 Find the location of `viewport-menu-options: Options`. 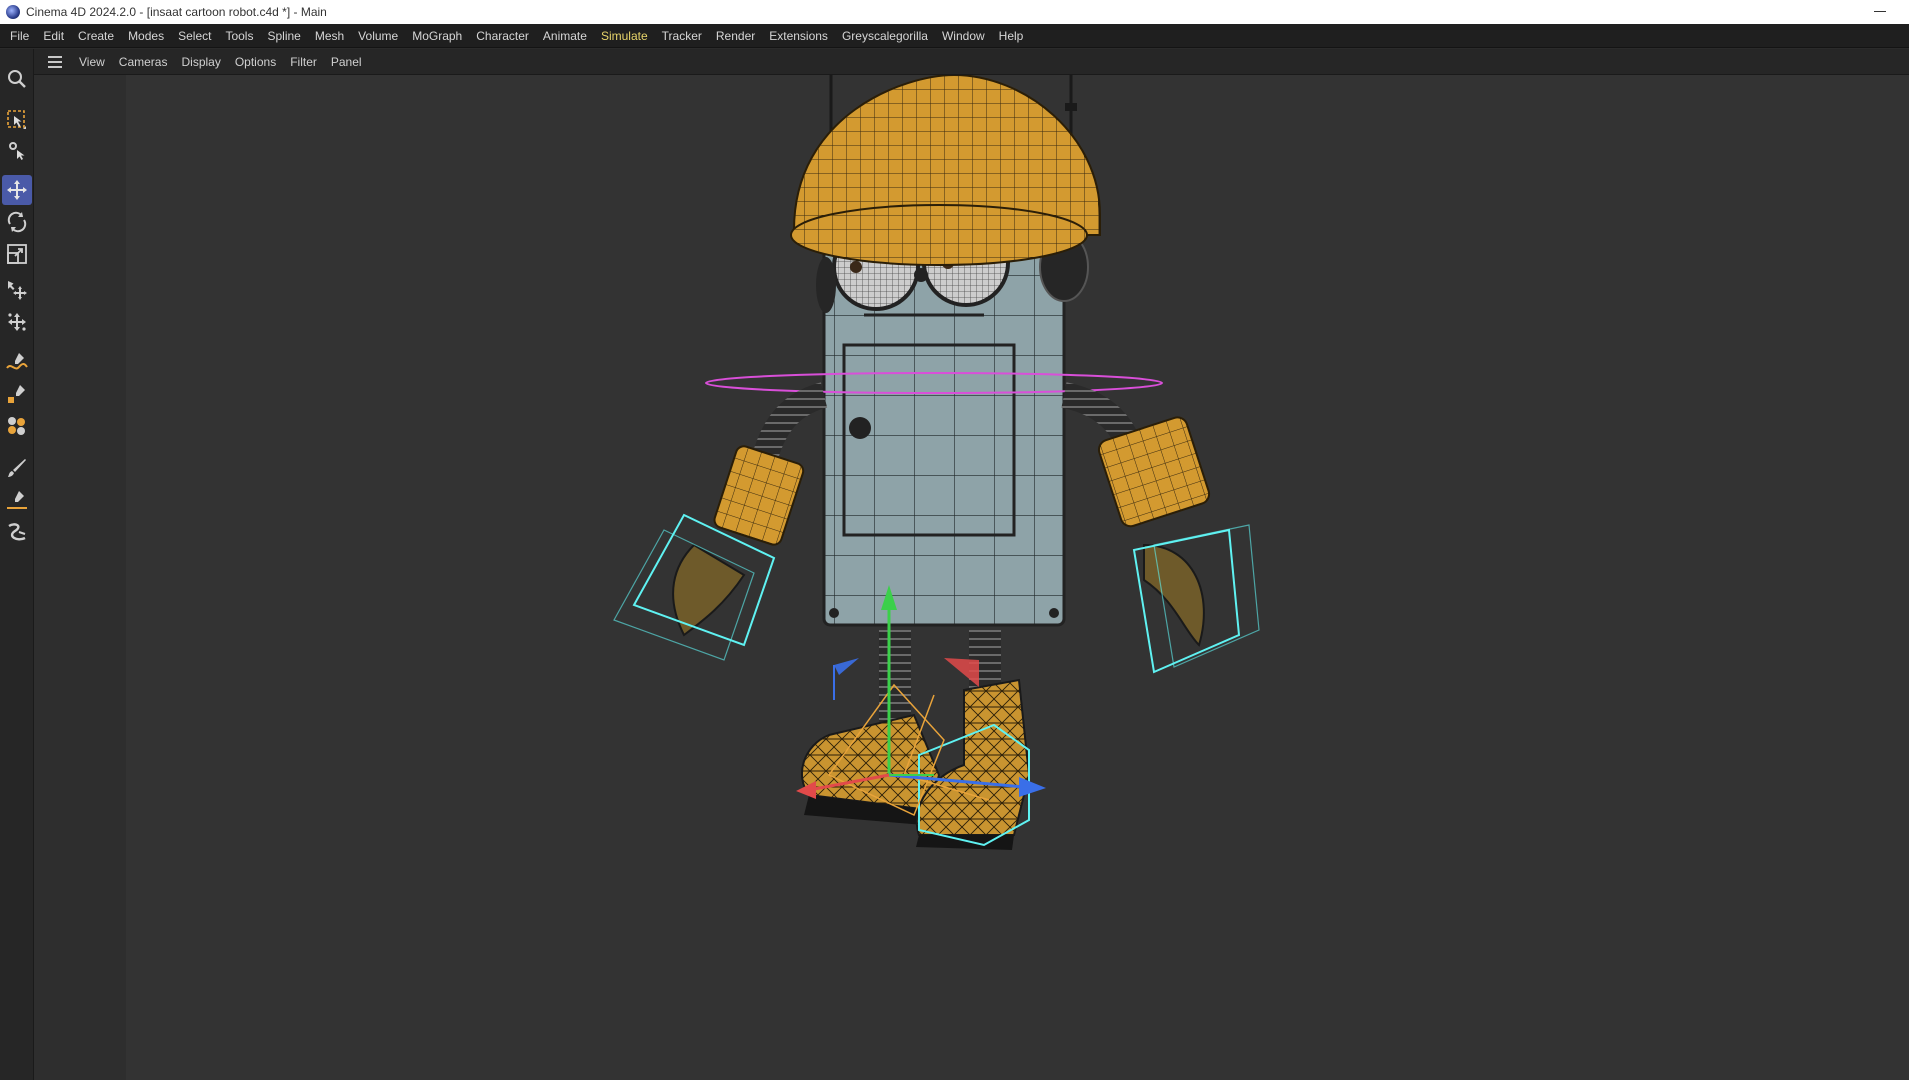

viewport-menu-options: Options is located at coordinates (255, 62).